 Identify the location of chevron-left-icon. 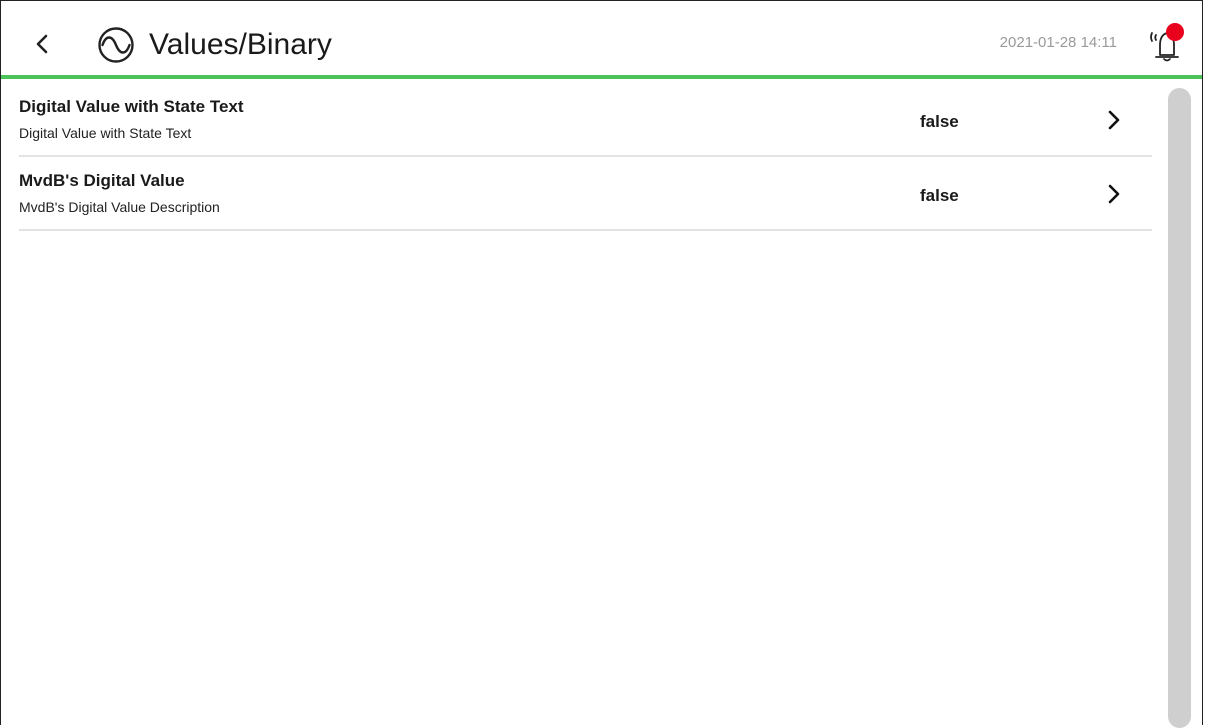
(42, 44).